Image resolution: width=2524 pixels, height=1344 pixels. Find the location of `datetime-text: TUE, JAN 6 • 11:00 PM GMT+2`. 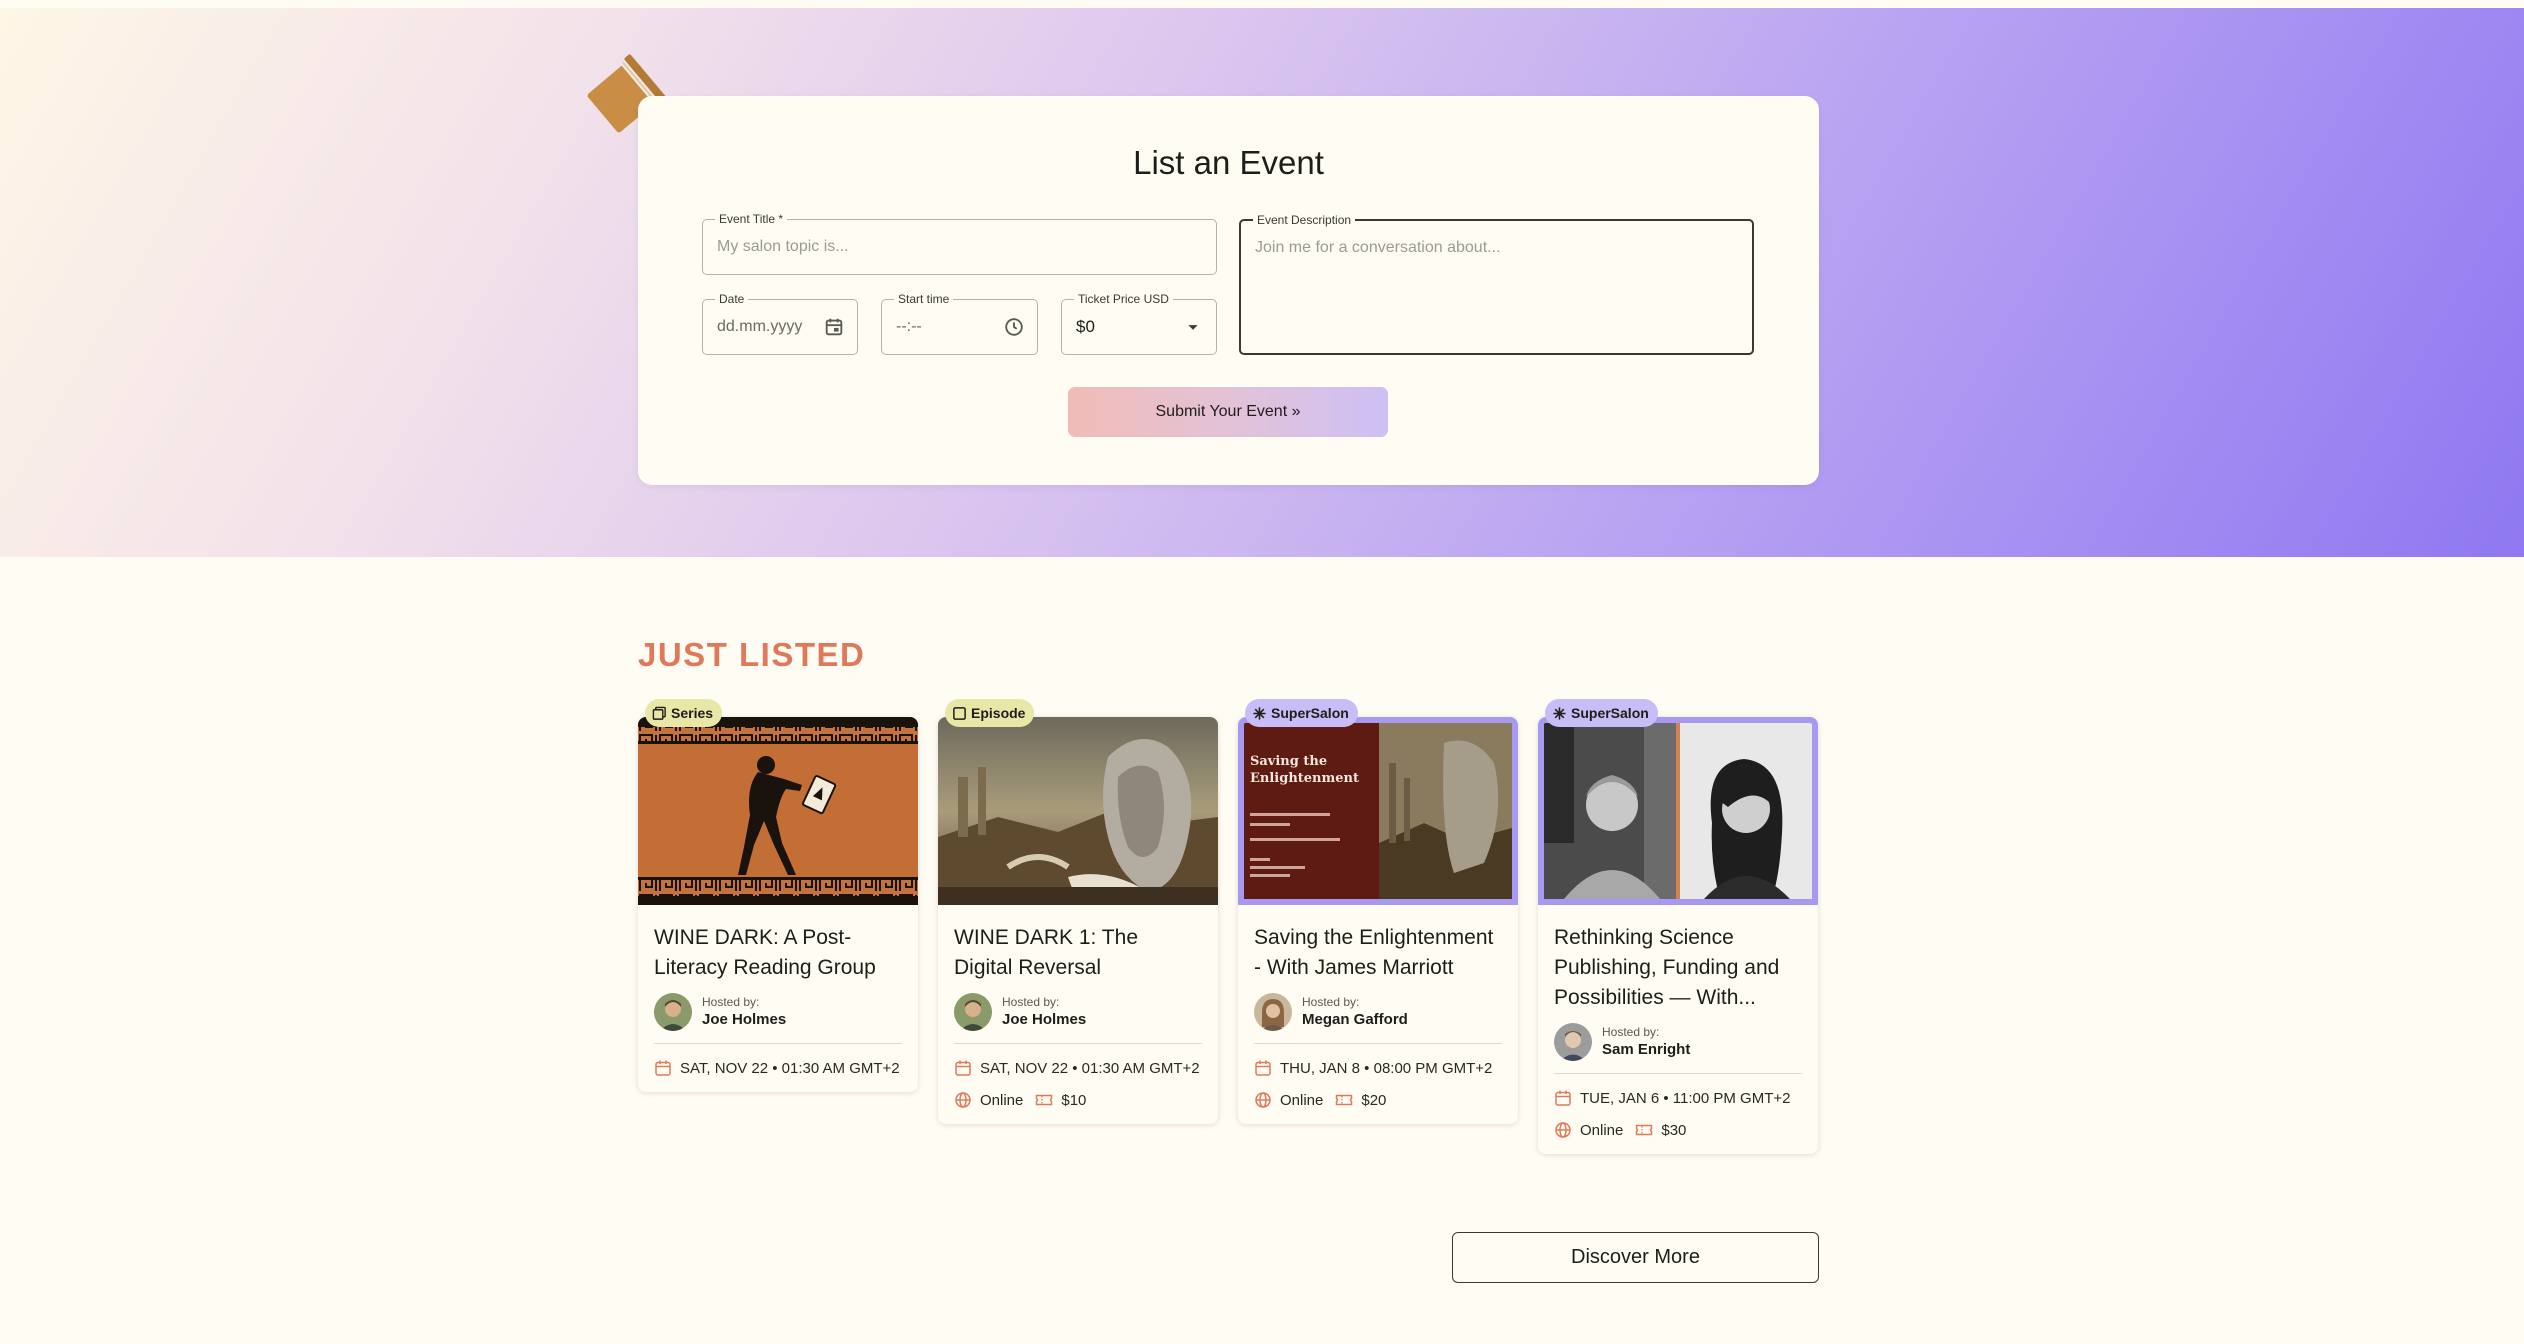

datetime-text: TUE, JAN 6 • 11:00 PM GMT+2 is located at coordinates (1685, 1098).